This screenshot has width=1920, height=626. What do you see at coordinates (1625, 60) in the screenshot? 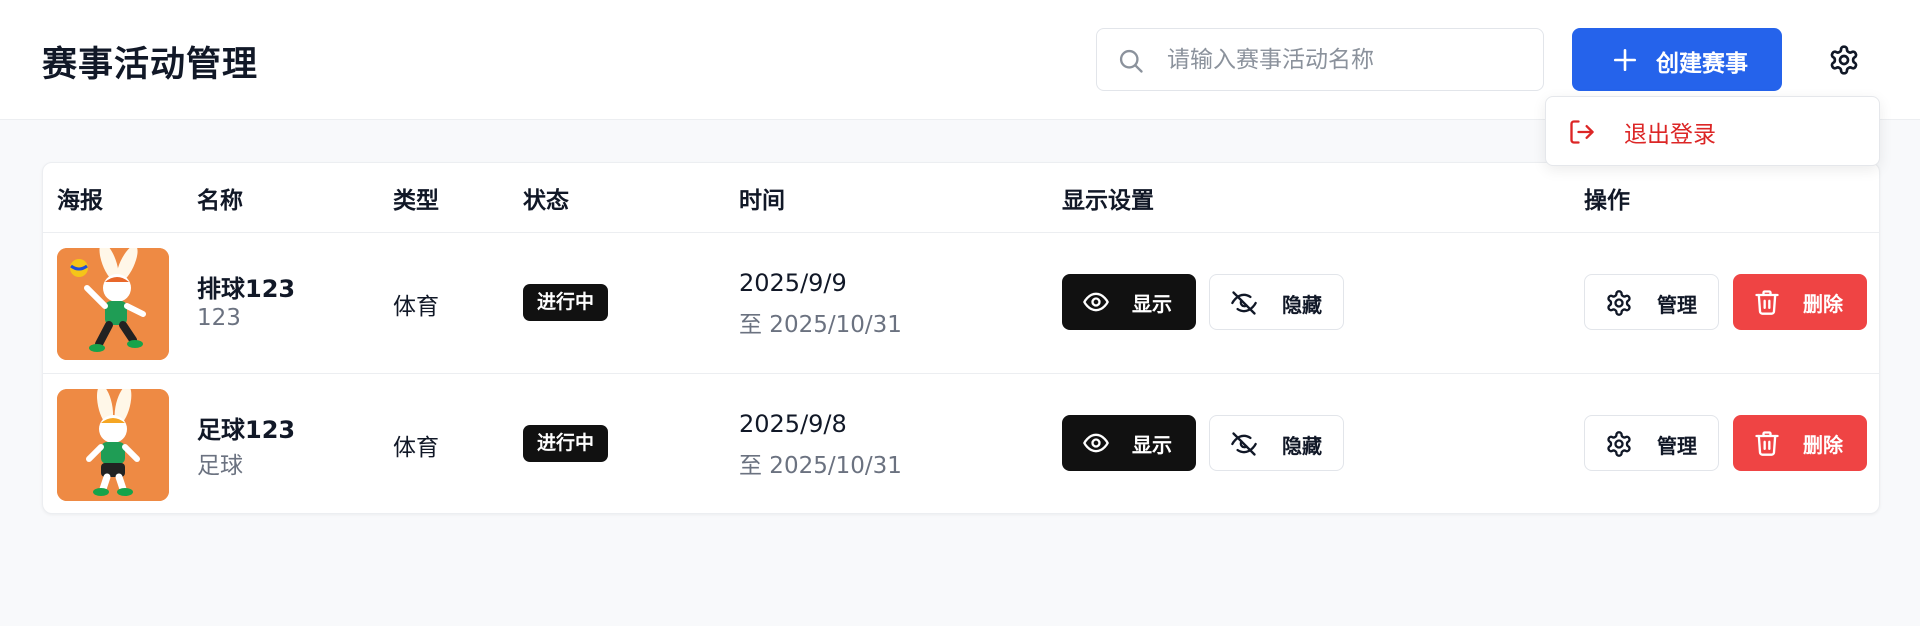
I see `plus-icon` at bounding box center [1625, 60].